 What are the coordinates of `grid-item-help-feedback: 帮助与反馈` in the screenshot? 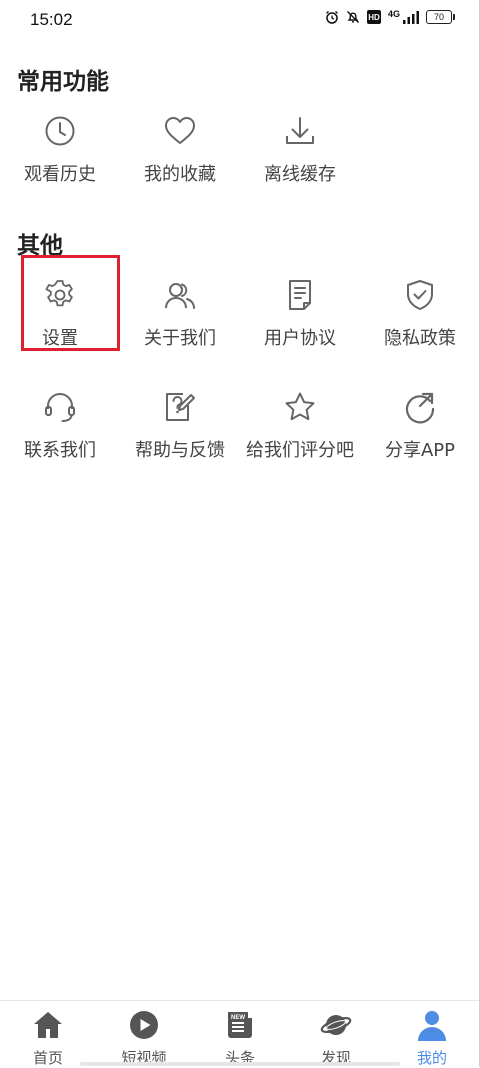 It's located at (180, 440).